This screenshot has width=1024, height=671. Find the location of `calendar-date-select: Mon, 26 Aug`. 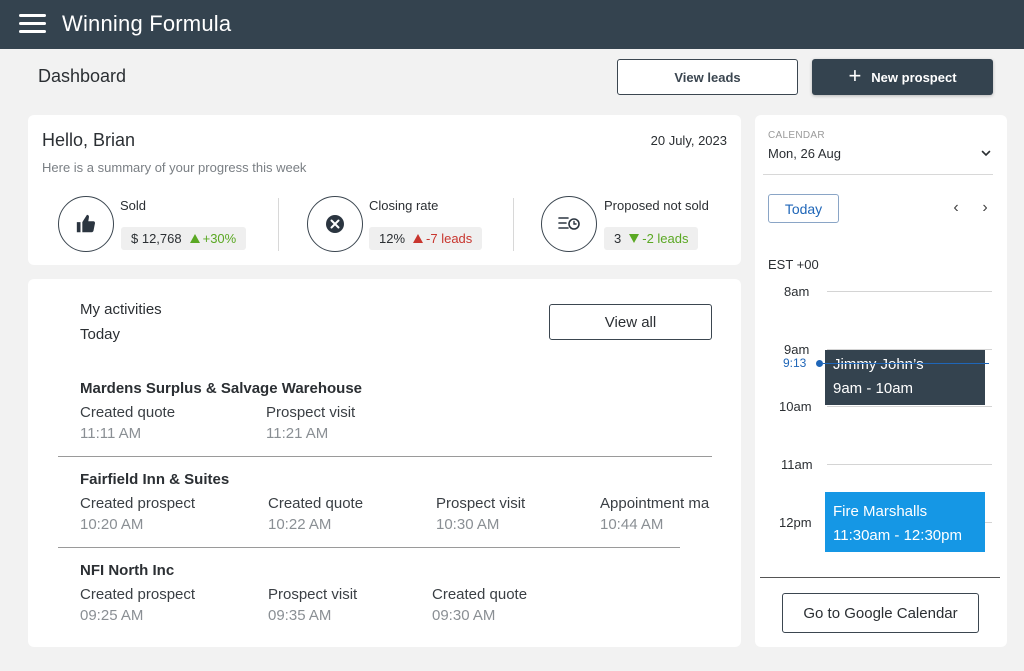

calendar-date-select: Mon, 26 Aug is located at coordinates (804, 153).